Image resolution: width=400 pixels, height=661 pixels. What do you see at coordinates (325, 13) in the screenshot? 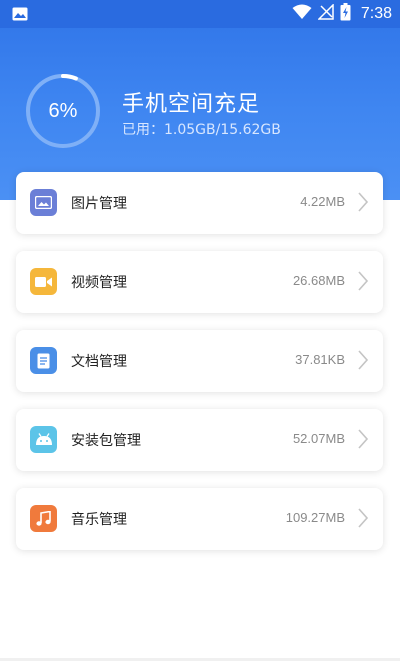
I see `no-signal-icon` at bounding box center [325, 13].